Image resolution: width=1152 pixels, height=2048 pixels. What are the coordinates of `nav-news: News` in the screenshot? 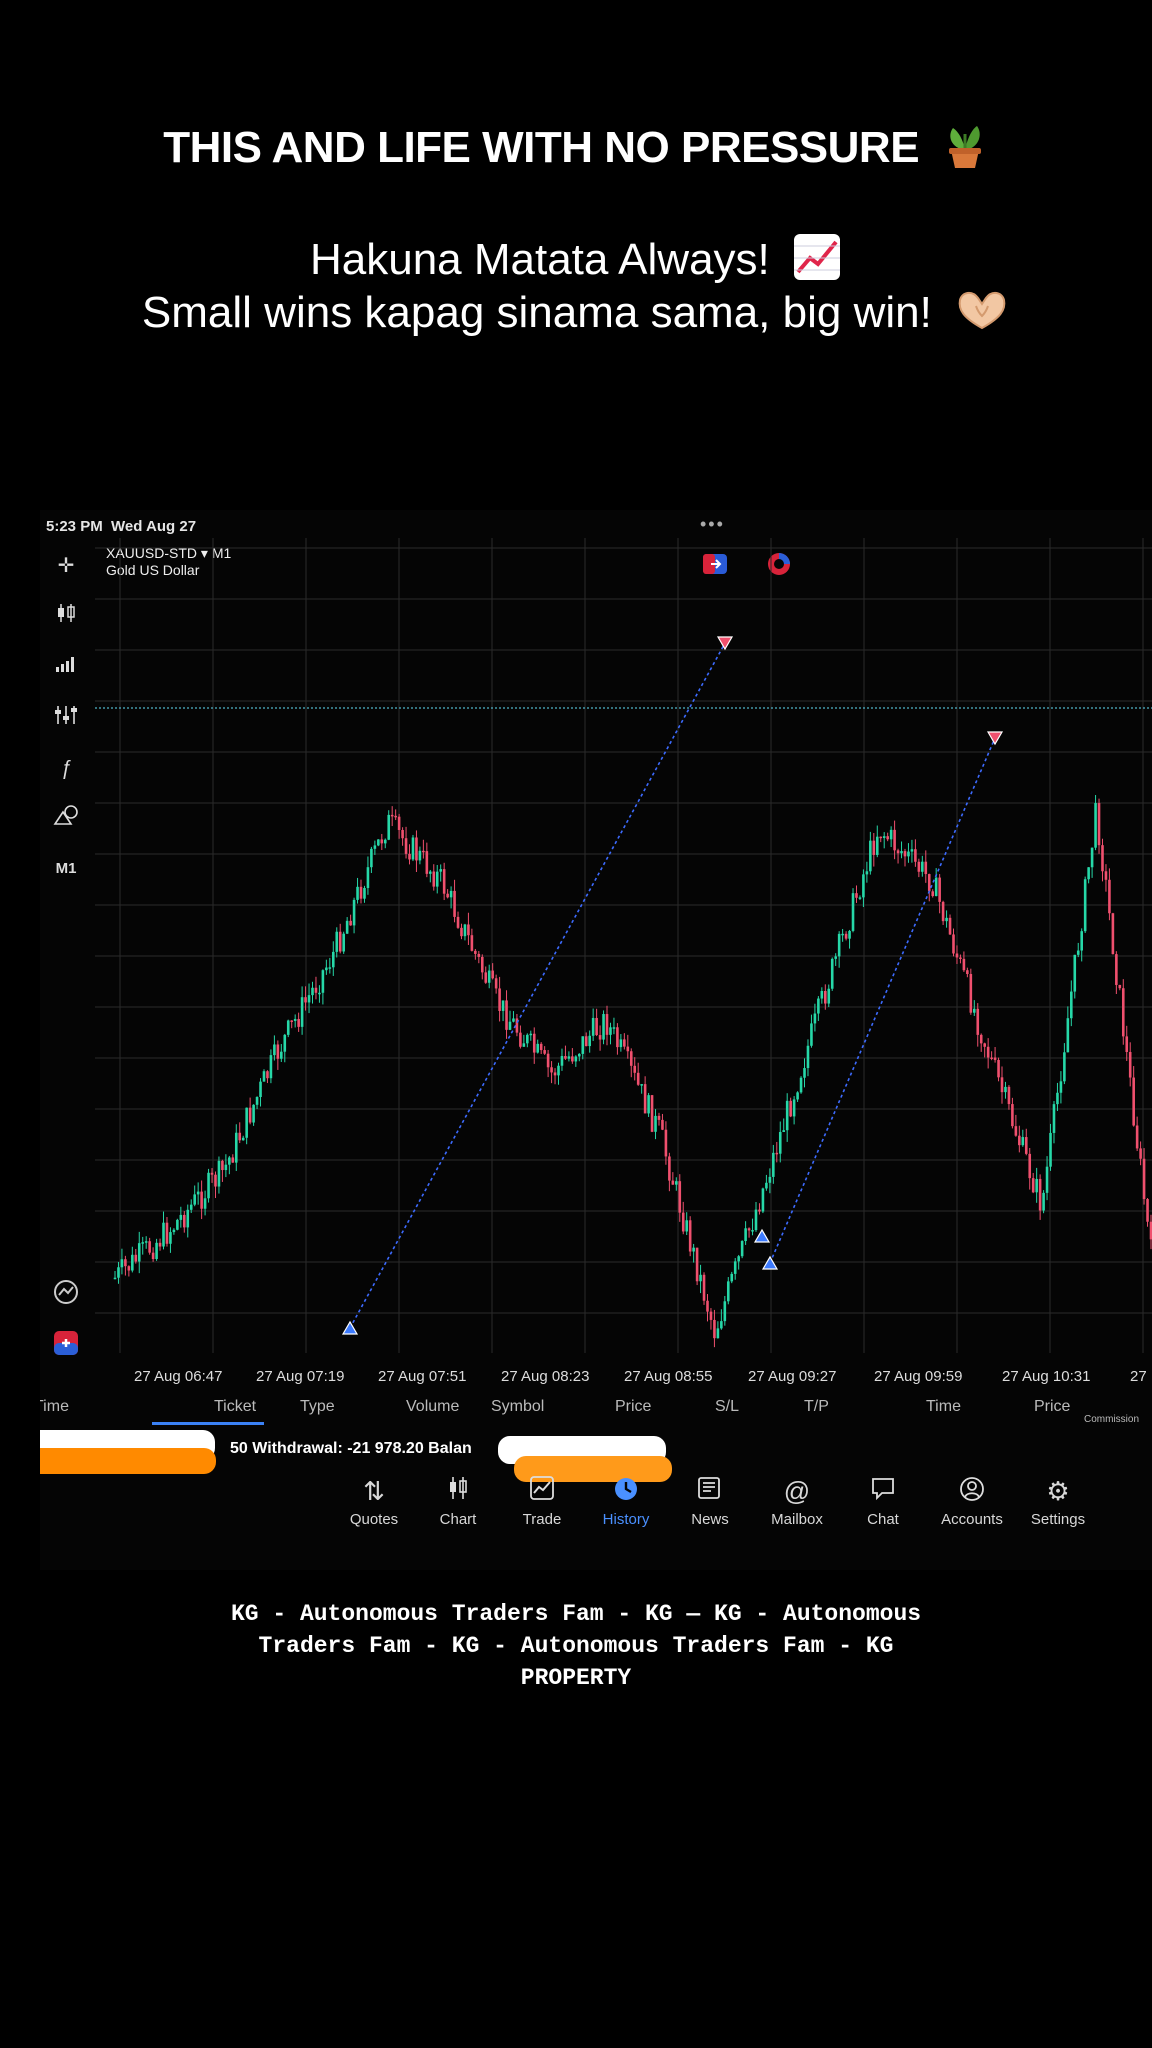 It's located at (710, 1501).